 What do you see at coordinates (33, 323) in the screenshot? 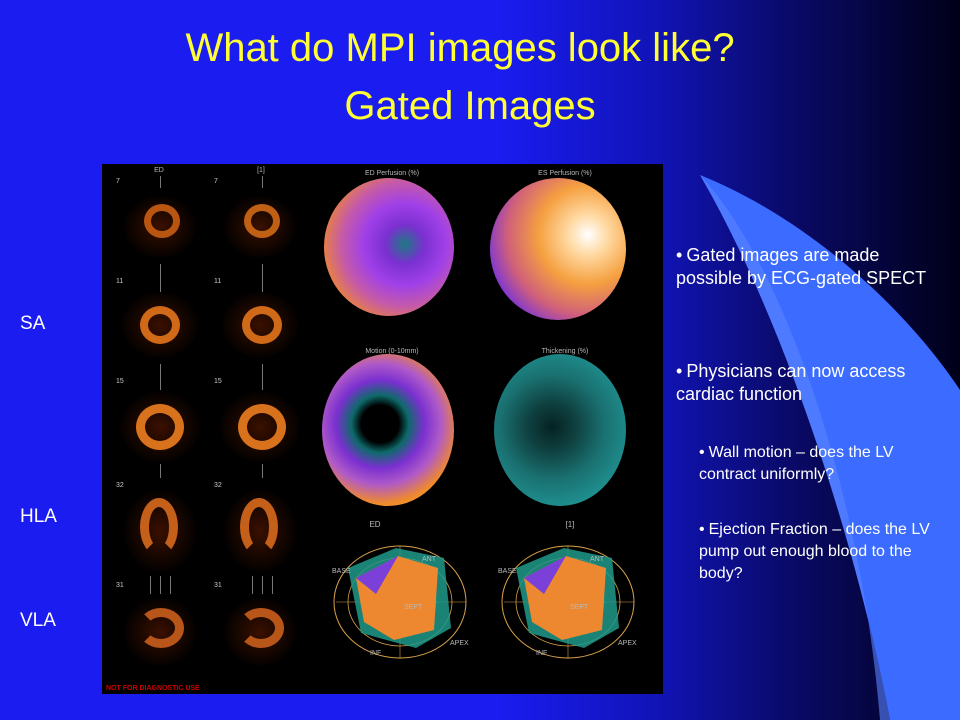
I see `view-label-sa: SA` at bounding box center [33, 323].